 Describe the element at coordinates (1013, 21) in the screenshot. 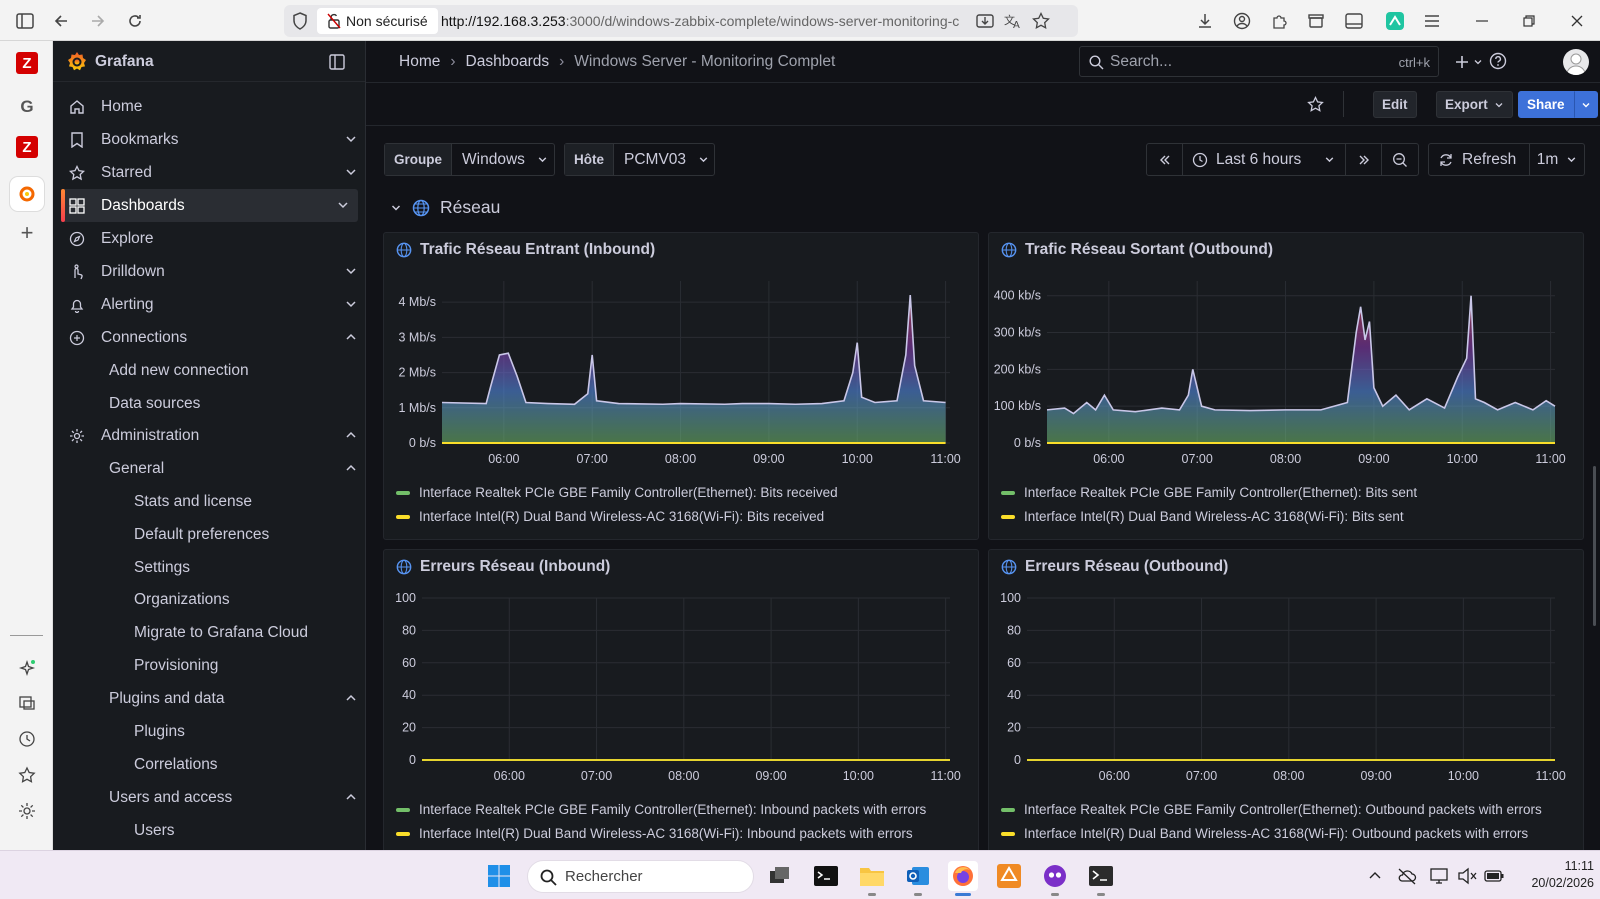

I see `translate-icon: 文A` at that location.